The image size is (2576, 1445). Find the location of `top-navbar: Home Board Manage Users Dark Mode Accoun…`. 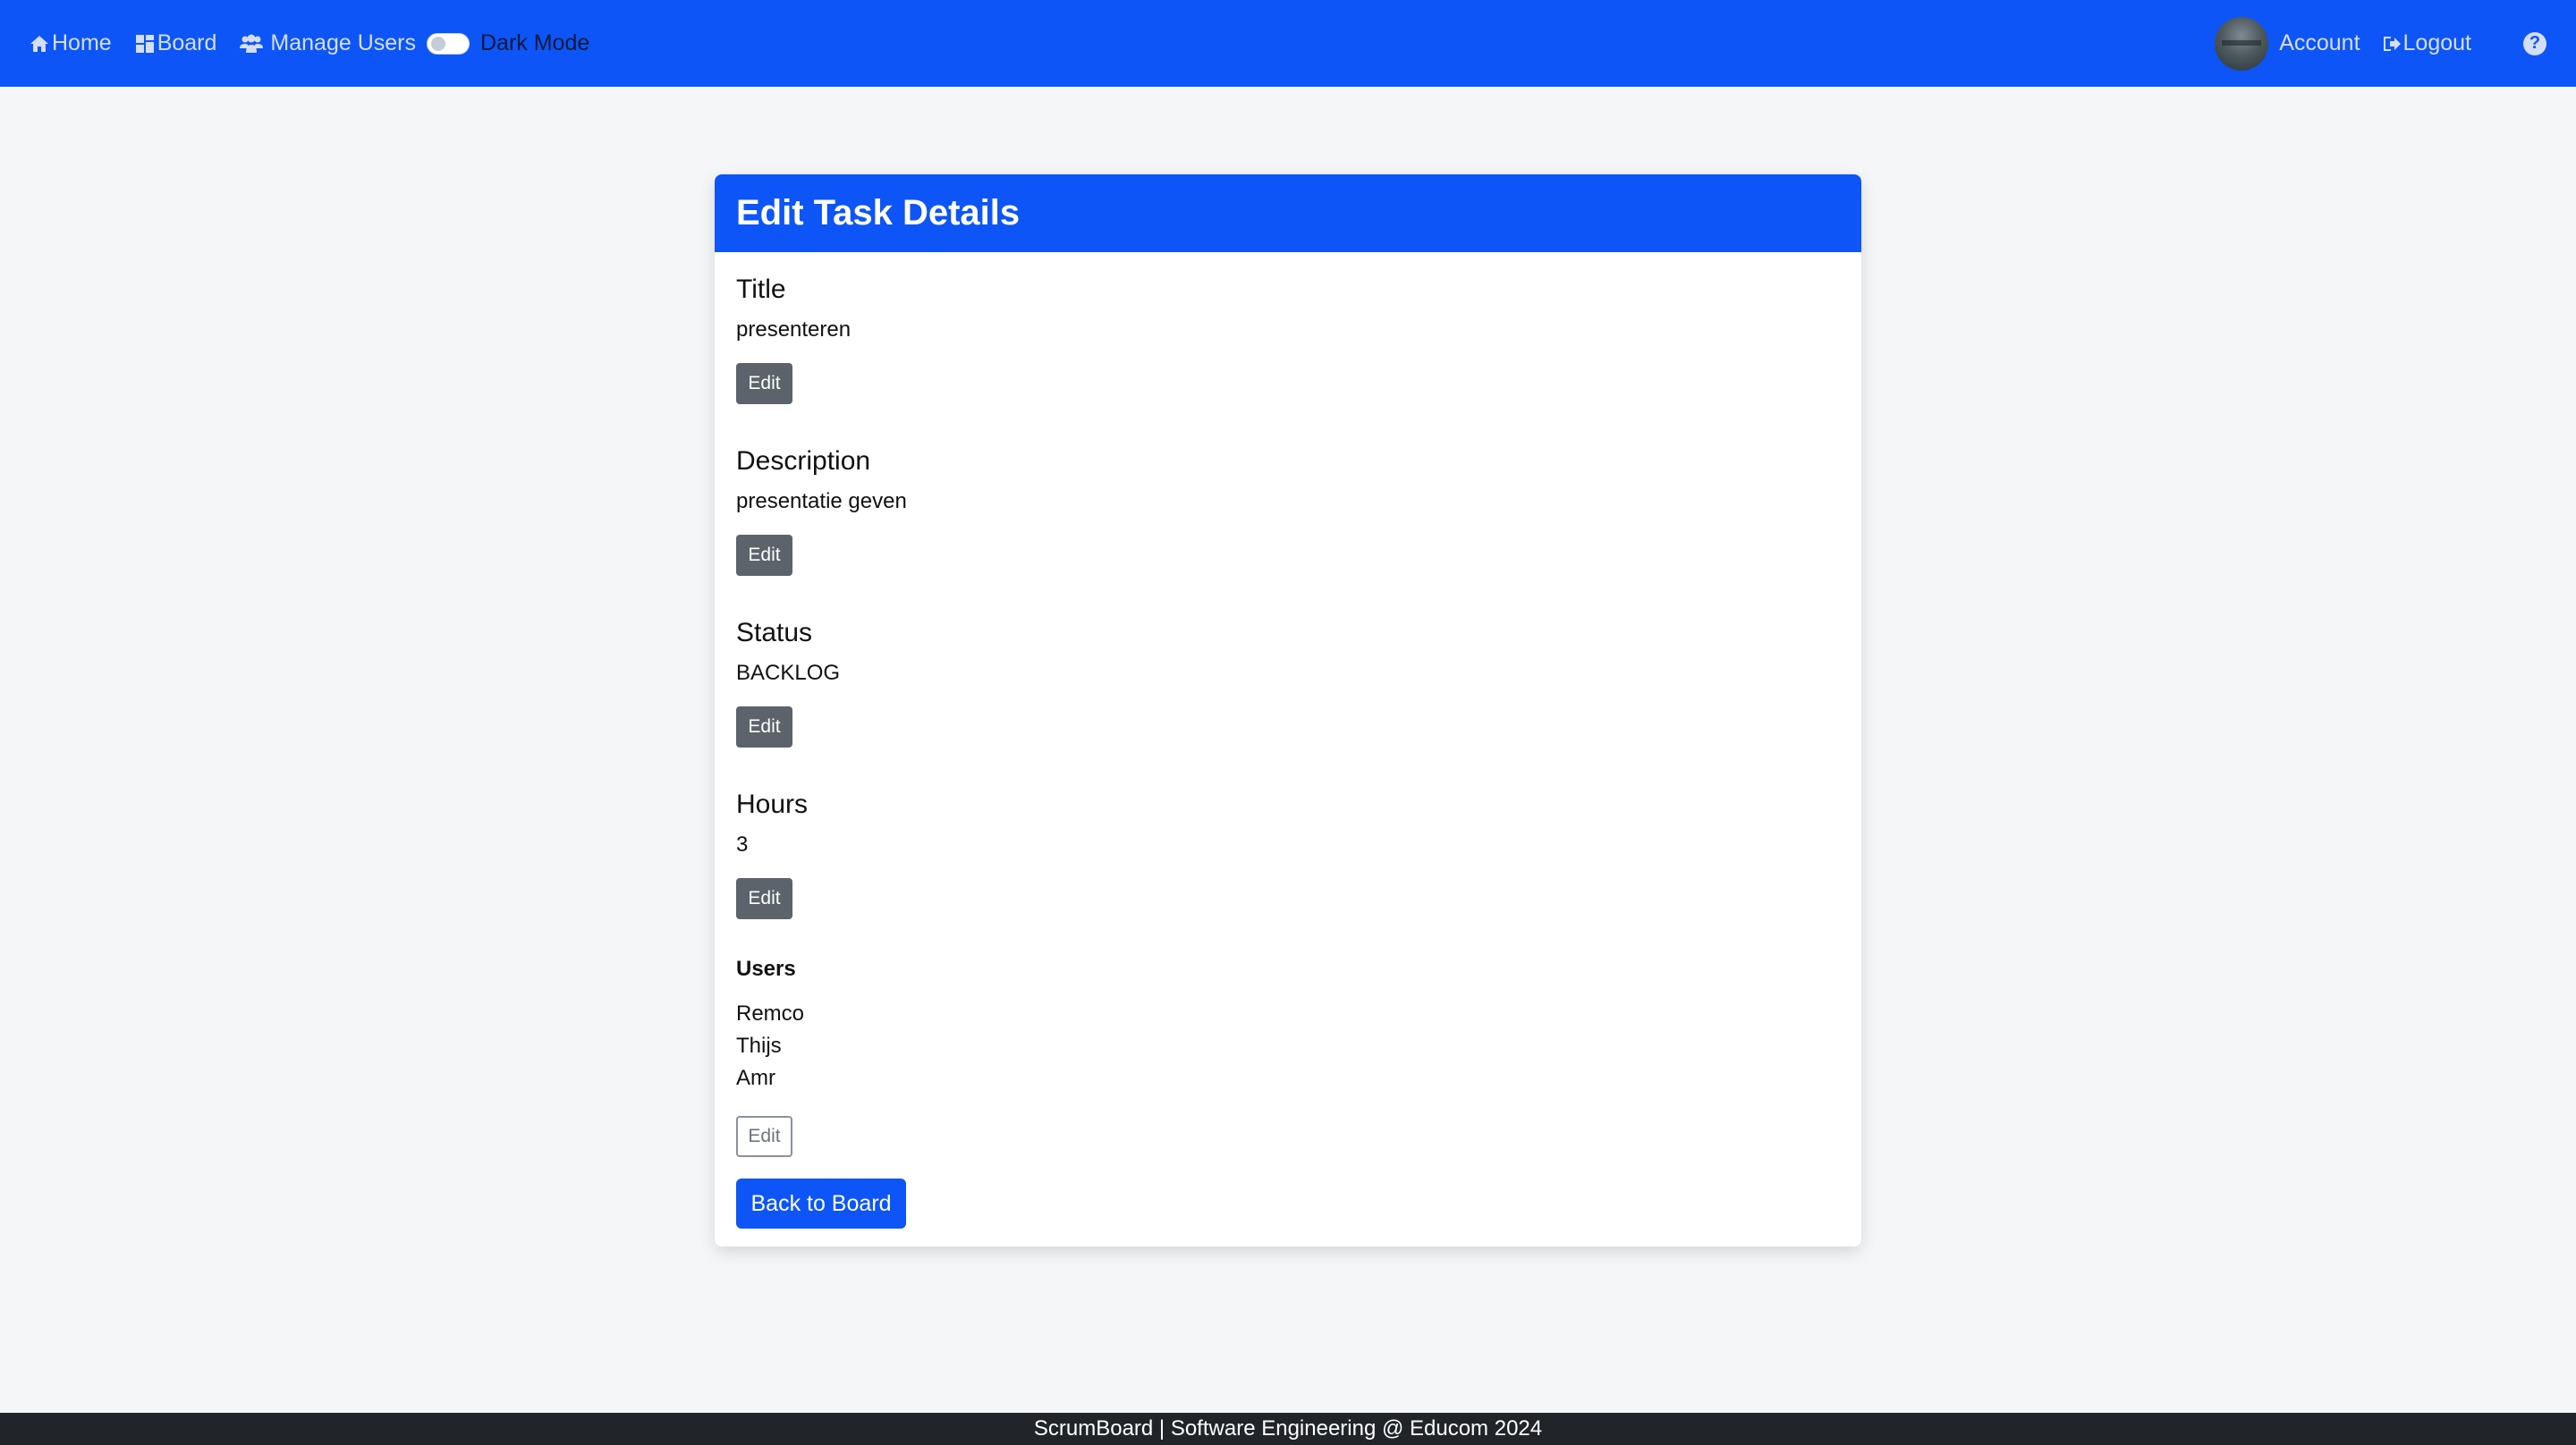

top-navbar: Home Board Manage Users Dark Mode Accoun… is located at coordinates (1288, 43).